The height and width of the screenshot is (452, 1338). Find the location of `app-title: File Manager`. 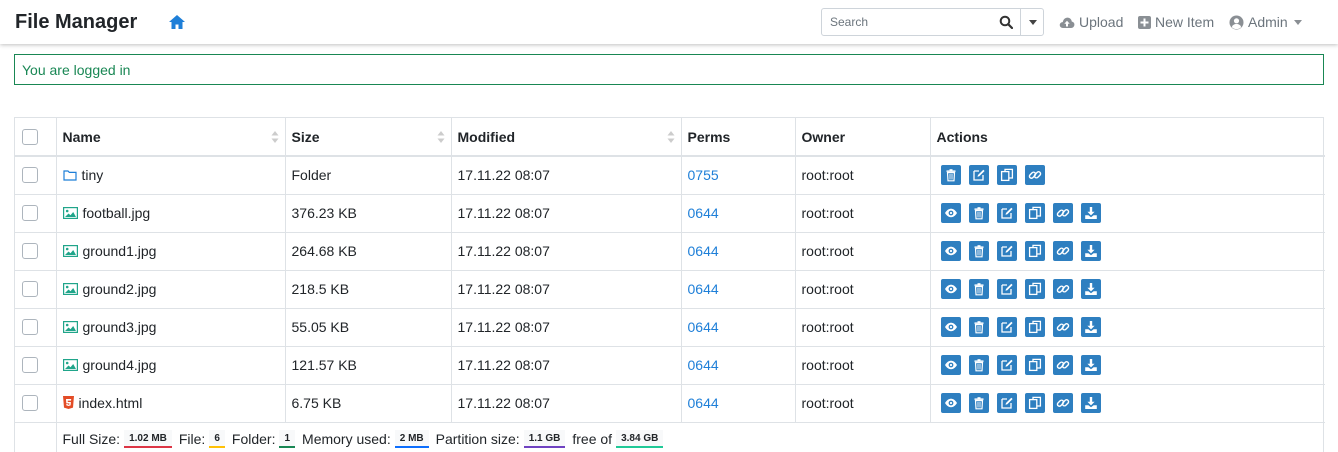

app-title: File Manager is located at coordinates (76, 22).